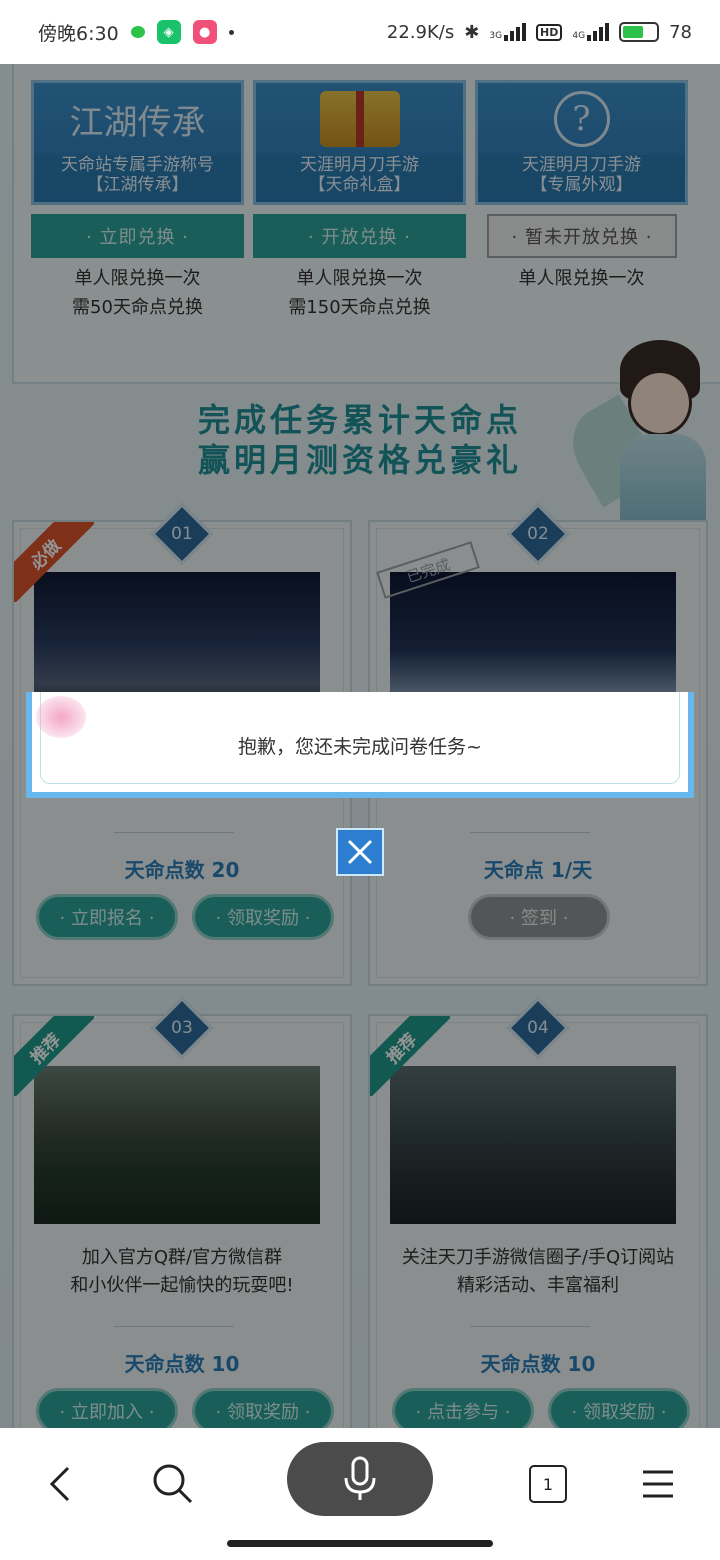 This screenshot has width=720, height=1560. What do you see at coordinates (549, 32) in the screenshot?
I see `hd-icon: HD` at bounding box center [549, 32].